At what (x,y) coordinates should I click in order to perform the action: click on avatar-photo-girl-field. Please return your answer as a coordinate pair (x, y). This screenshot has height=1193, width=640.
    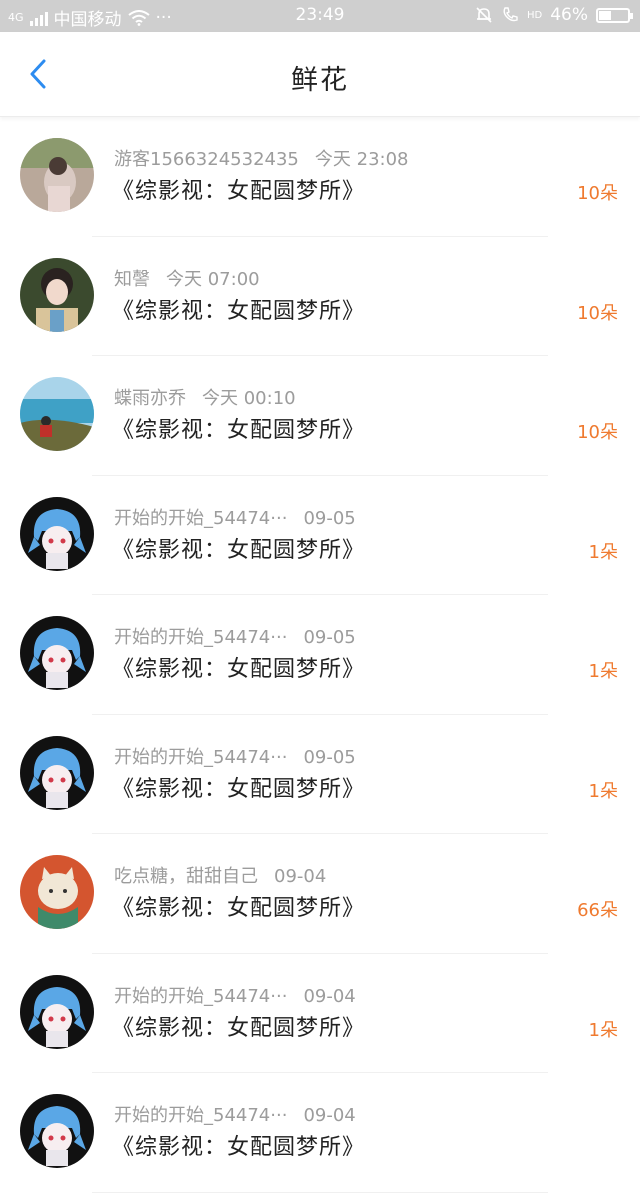
    Looking at the image, I should click on (57, 175).